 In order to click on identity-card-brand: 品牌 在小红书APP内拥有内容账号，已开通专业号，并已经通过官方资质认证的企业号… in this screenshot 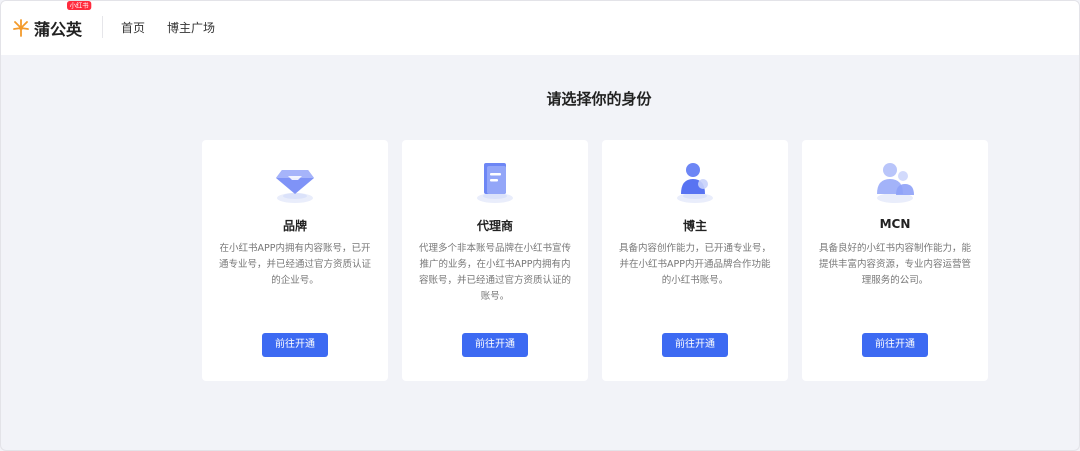, I will do `click(295, 260)`.